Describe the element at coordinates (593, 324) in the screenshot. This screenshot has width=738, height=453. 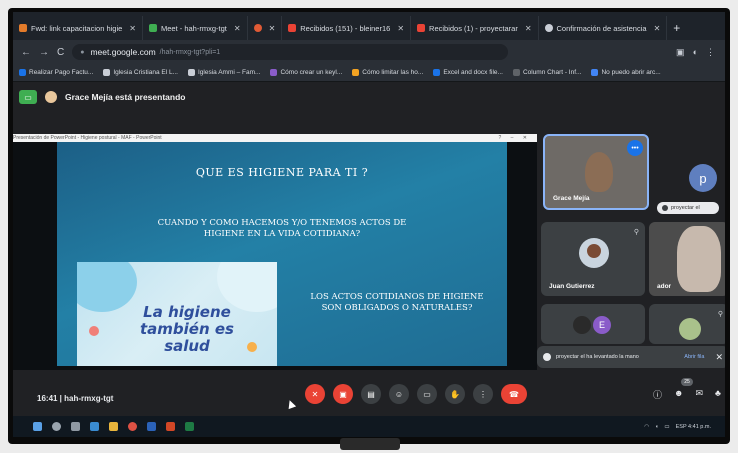
I see `participant-tile: E` at that location.